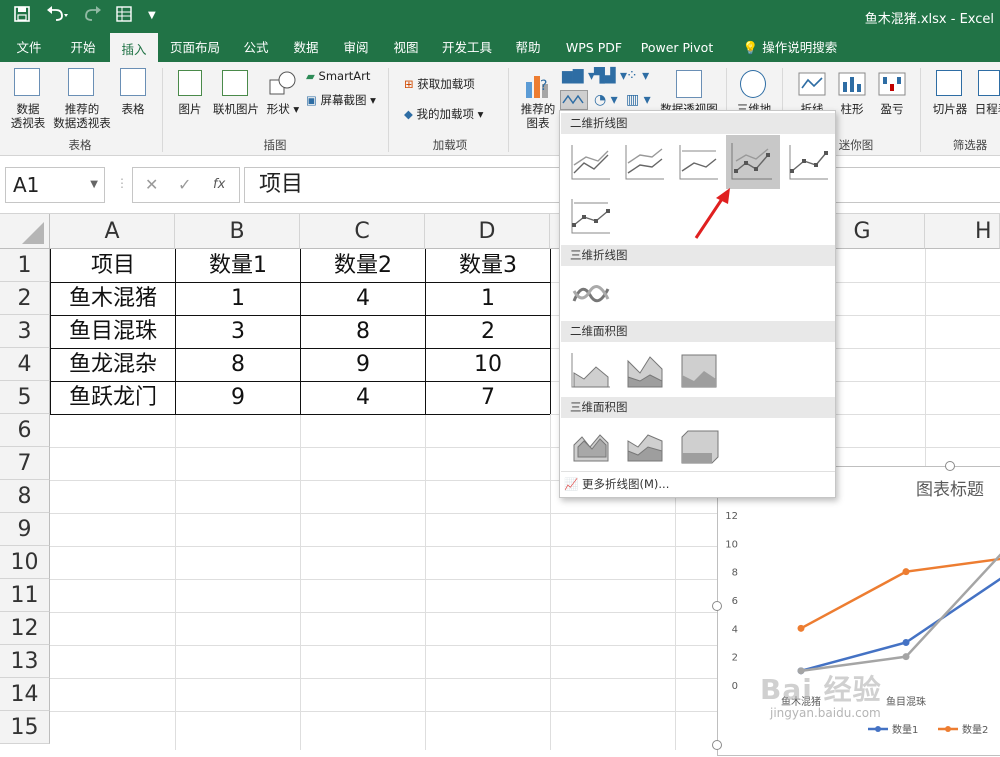 The height and width of the screenshot is (757, 1000). What do you see at coordinates (591, 216) in the screenshot?
I see `percent-stacked-line-markers-option` at bounding box center [591, 216].